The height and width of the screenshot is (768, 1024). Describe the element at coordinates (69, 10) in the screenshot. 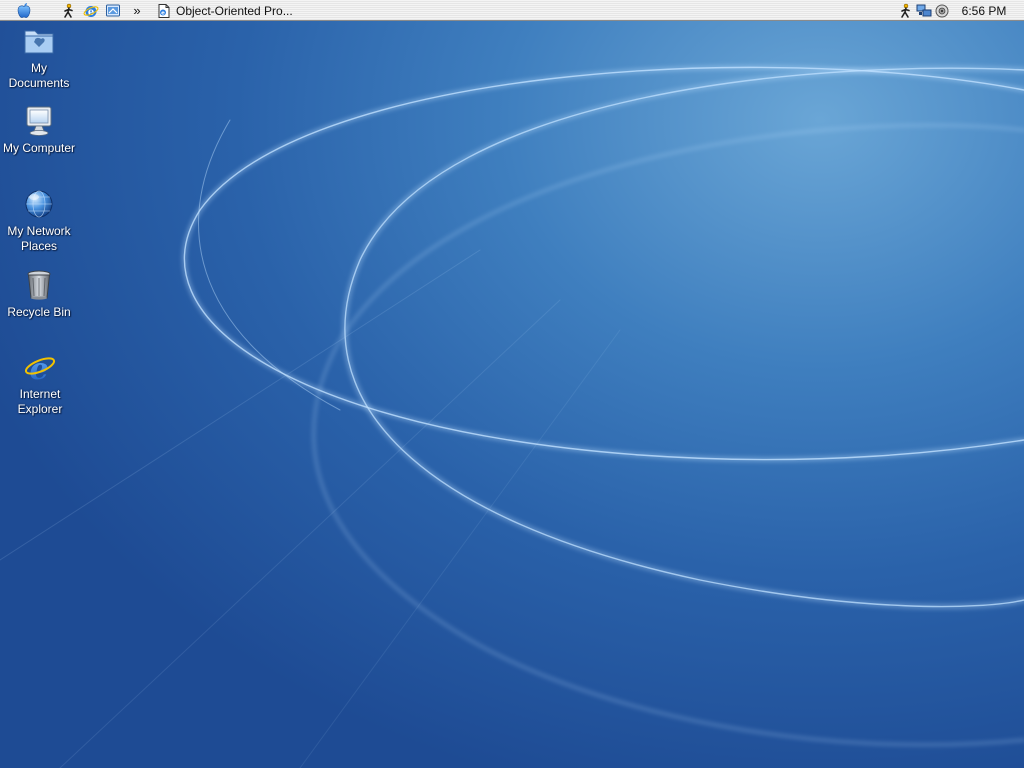

I see `aim-running-man-icon` at that location.